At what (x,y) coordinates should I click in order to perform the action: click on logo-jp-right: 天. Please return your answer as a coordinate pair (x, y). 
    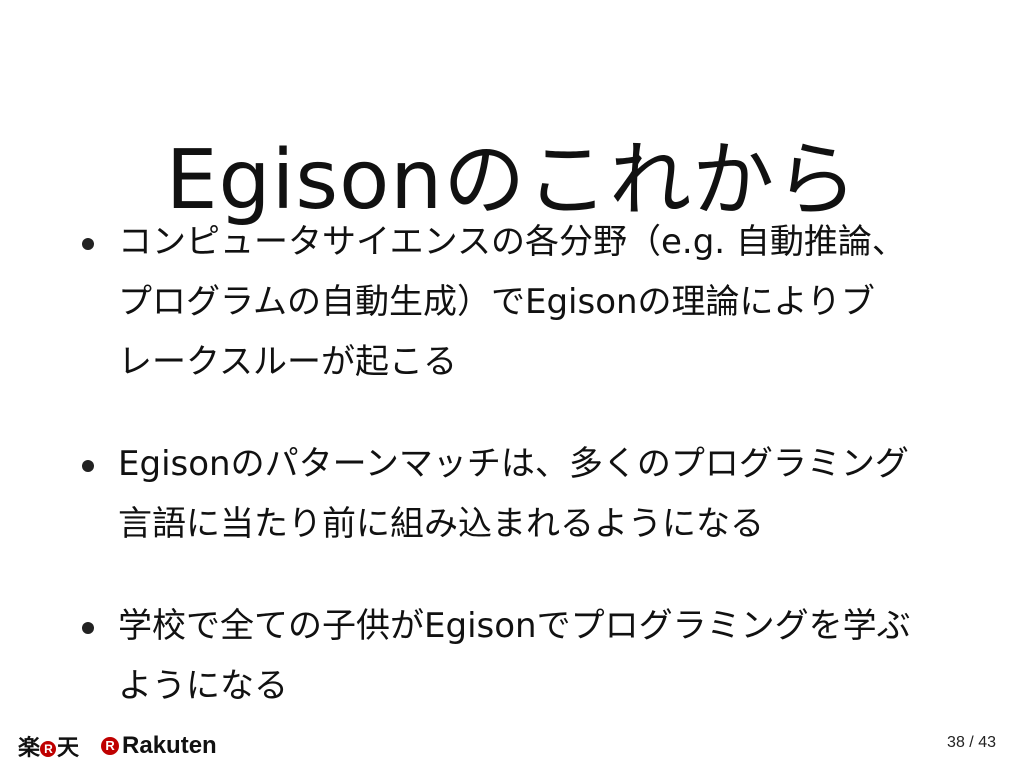
    Looking at the image, I should click on (68, 748).